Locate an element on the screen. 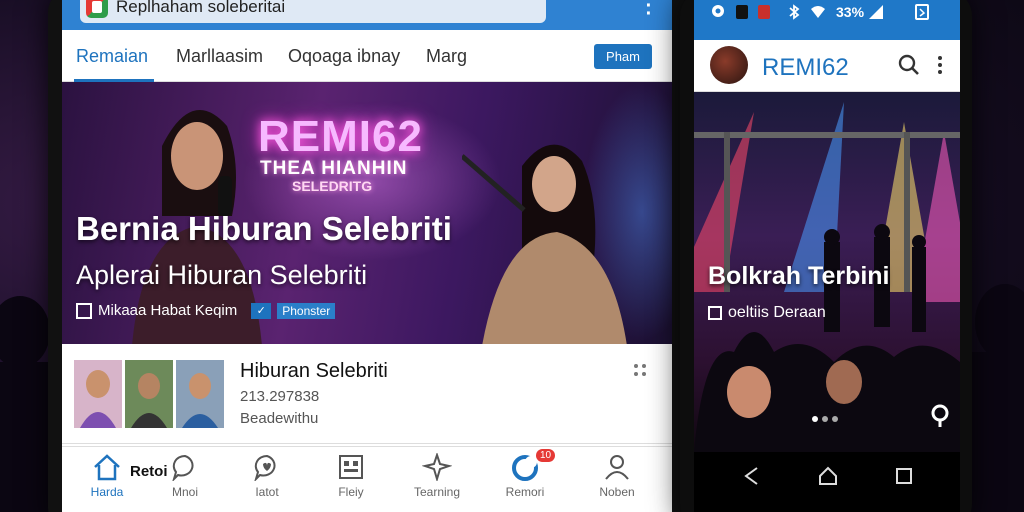 This screenshot has width=1024, height=512. hero-title: Bernia Hiburan Selebriti is located at coordinates (264, 228).